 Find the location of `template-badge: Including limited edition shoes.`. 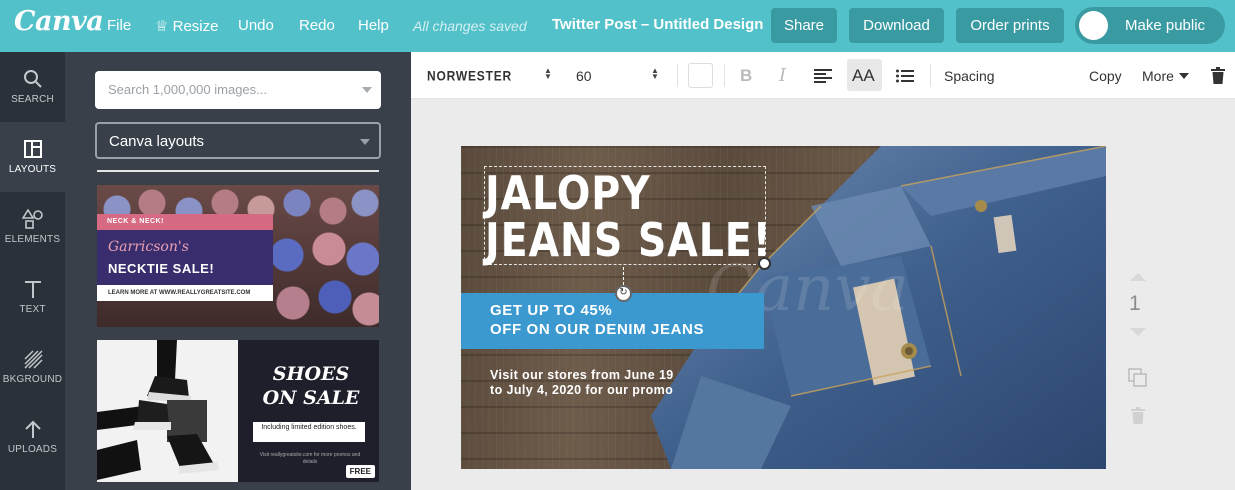

template-badge: Including limited edition shoes. is located at coordinates (309, 432).